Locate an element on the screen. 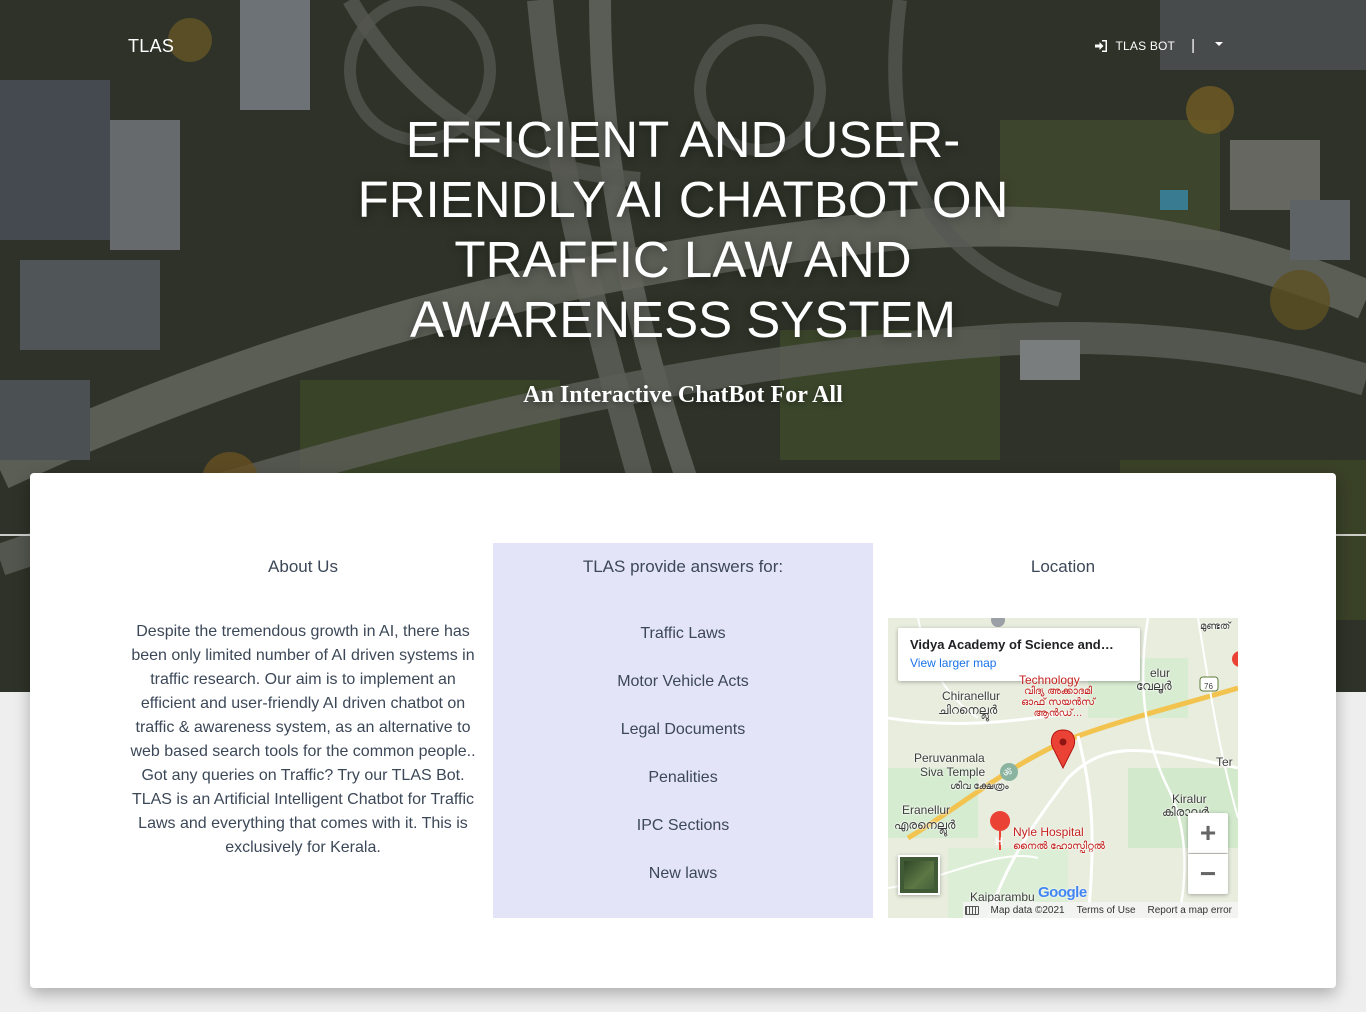 This screenshot has width=1366, height=1012. map-label: മുണ്ടത് is located at coordinates (1215, 626).